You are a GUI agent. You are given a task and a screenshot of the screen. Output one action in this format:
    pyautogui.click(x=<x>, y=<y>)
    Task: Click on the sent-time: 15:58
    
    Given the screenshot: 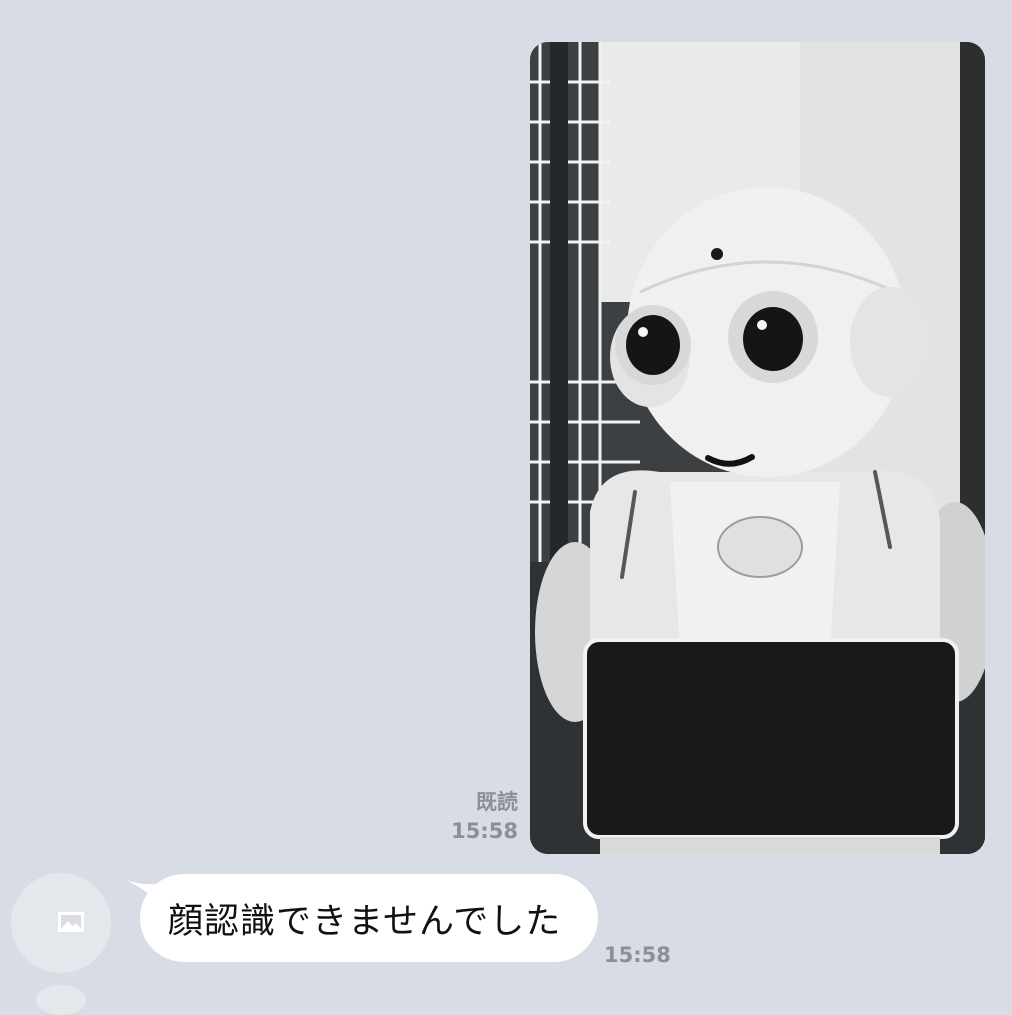 What is the action you would take?
    pyautogui.click(x=484, y=831)
    